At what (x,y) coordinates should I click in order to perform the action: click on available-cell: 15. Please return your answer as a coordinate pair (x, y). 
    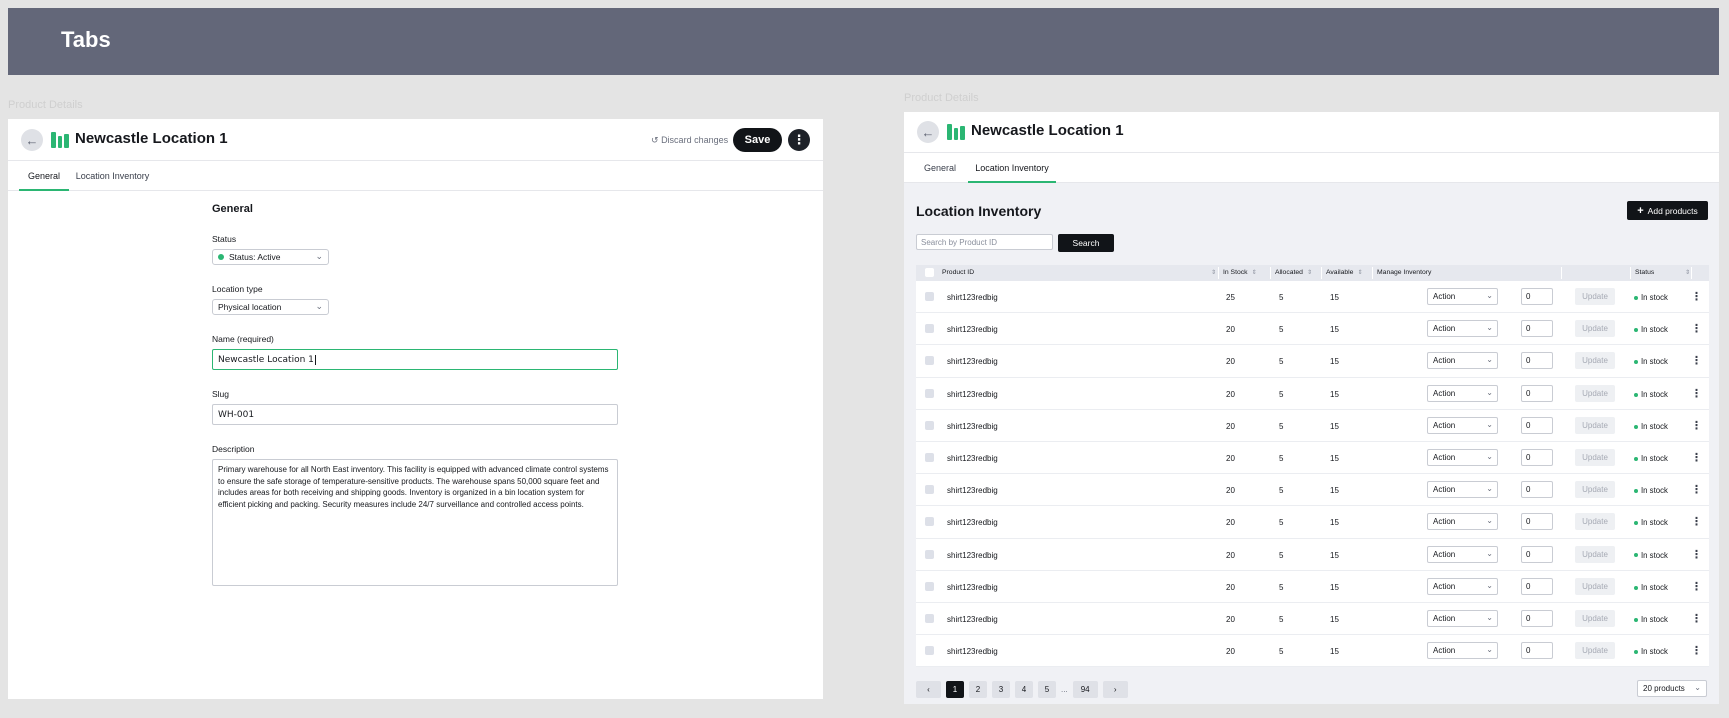
    Looking at the image, I should click on (1334, 652).